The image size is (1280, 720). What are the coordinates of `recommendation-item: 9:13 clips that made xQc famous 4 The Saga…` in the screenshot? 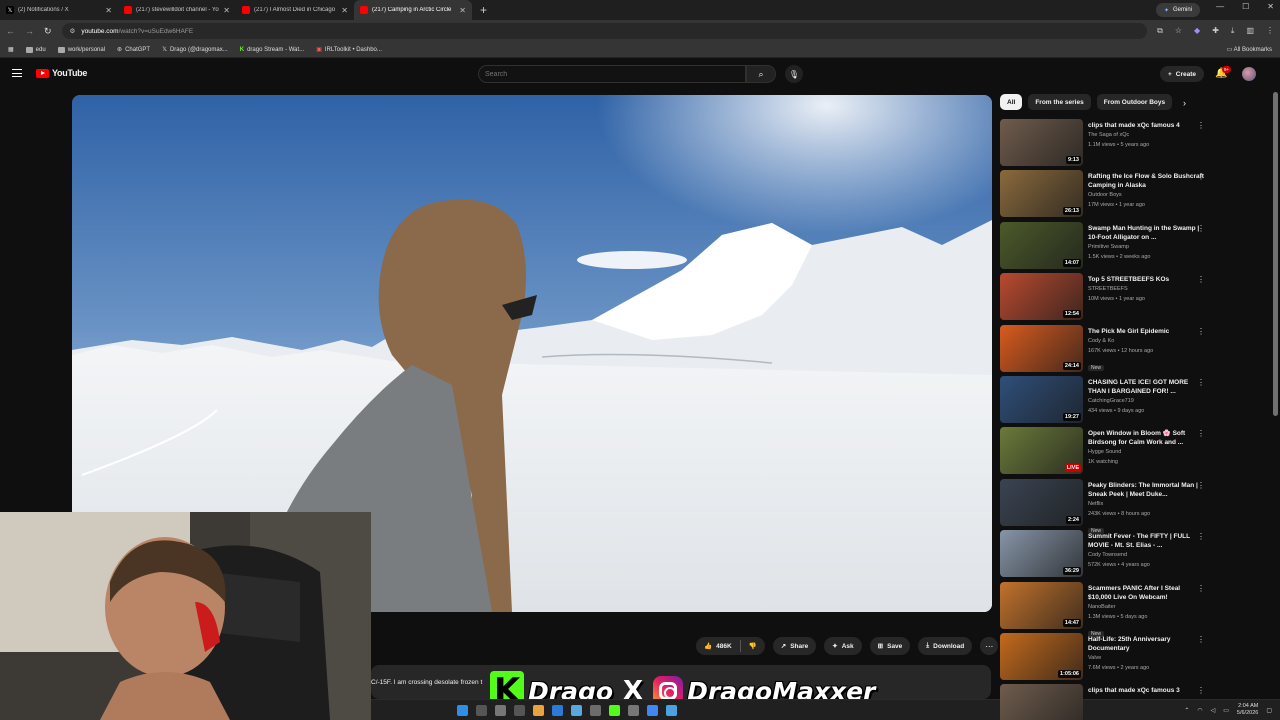 It's located at (1102, 144).